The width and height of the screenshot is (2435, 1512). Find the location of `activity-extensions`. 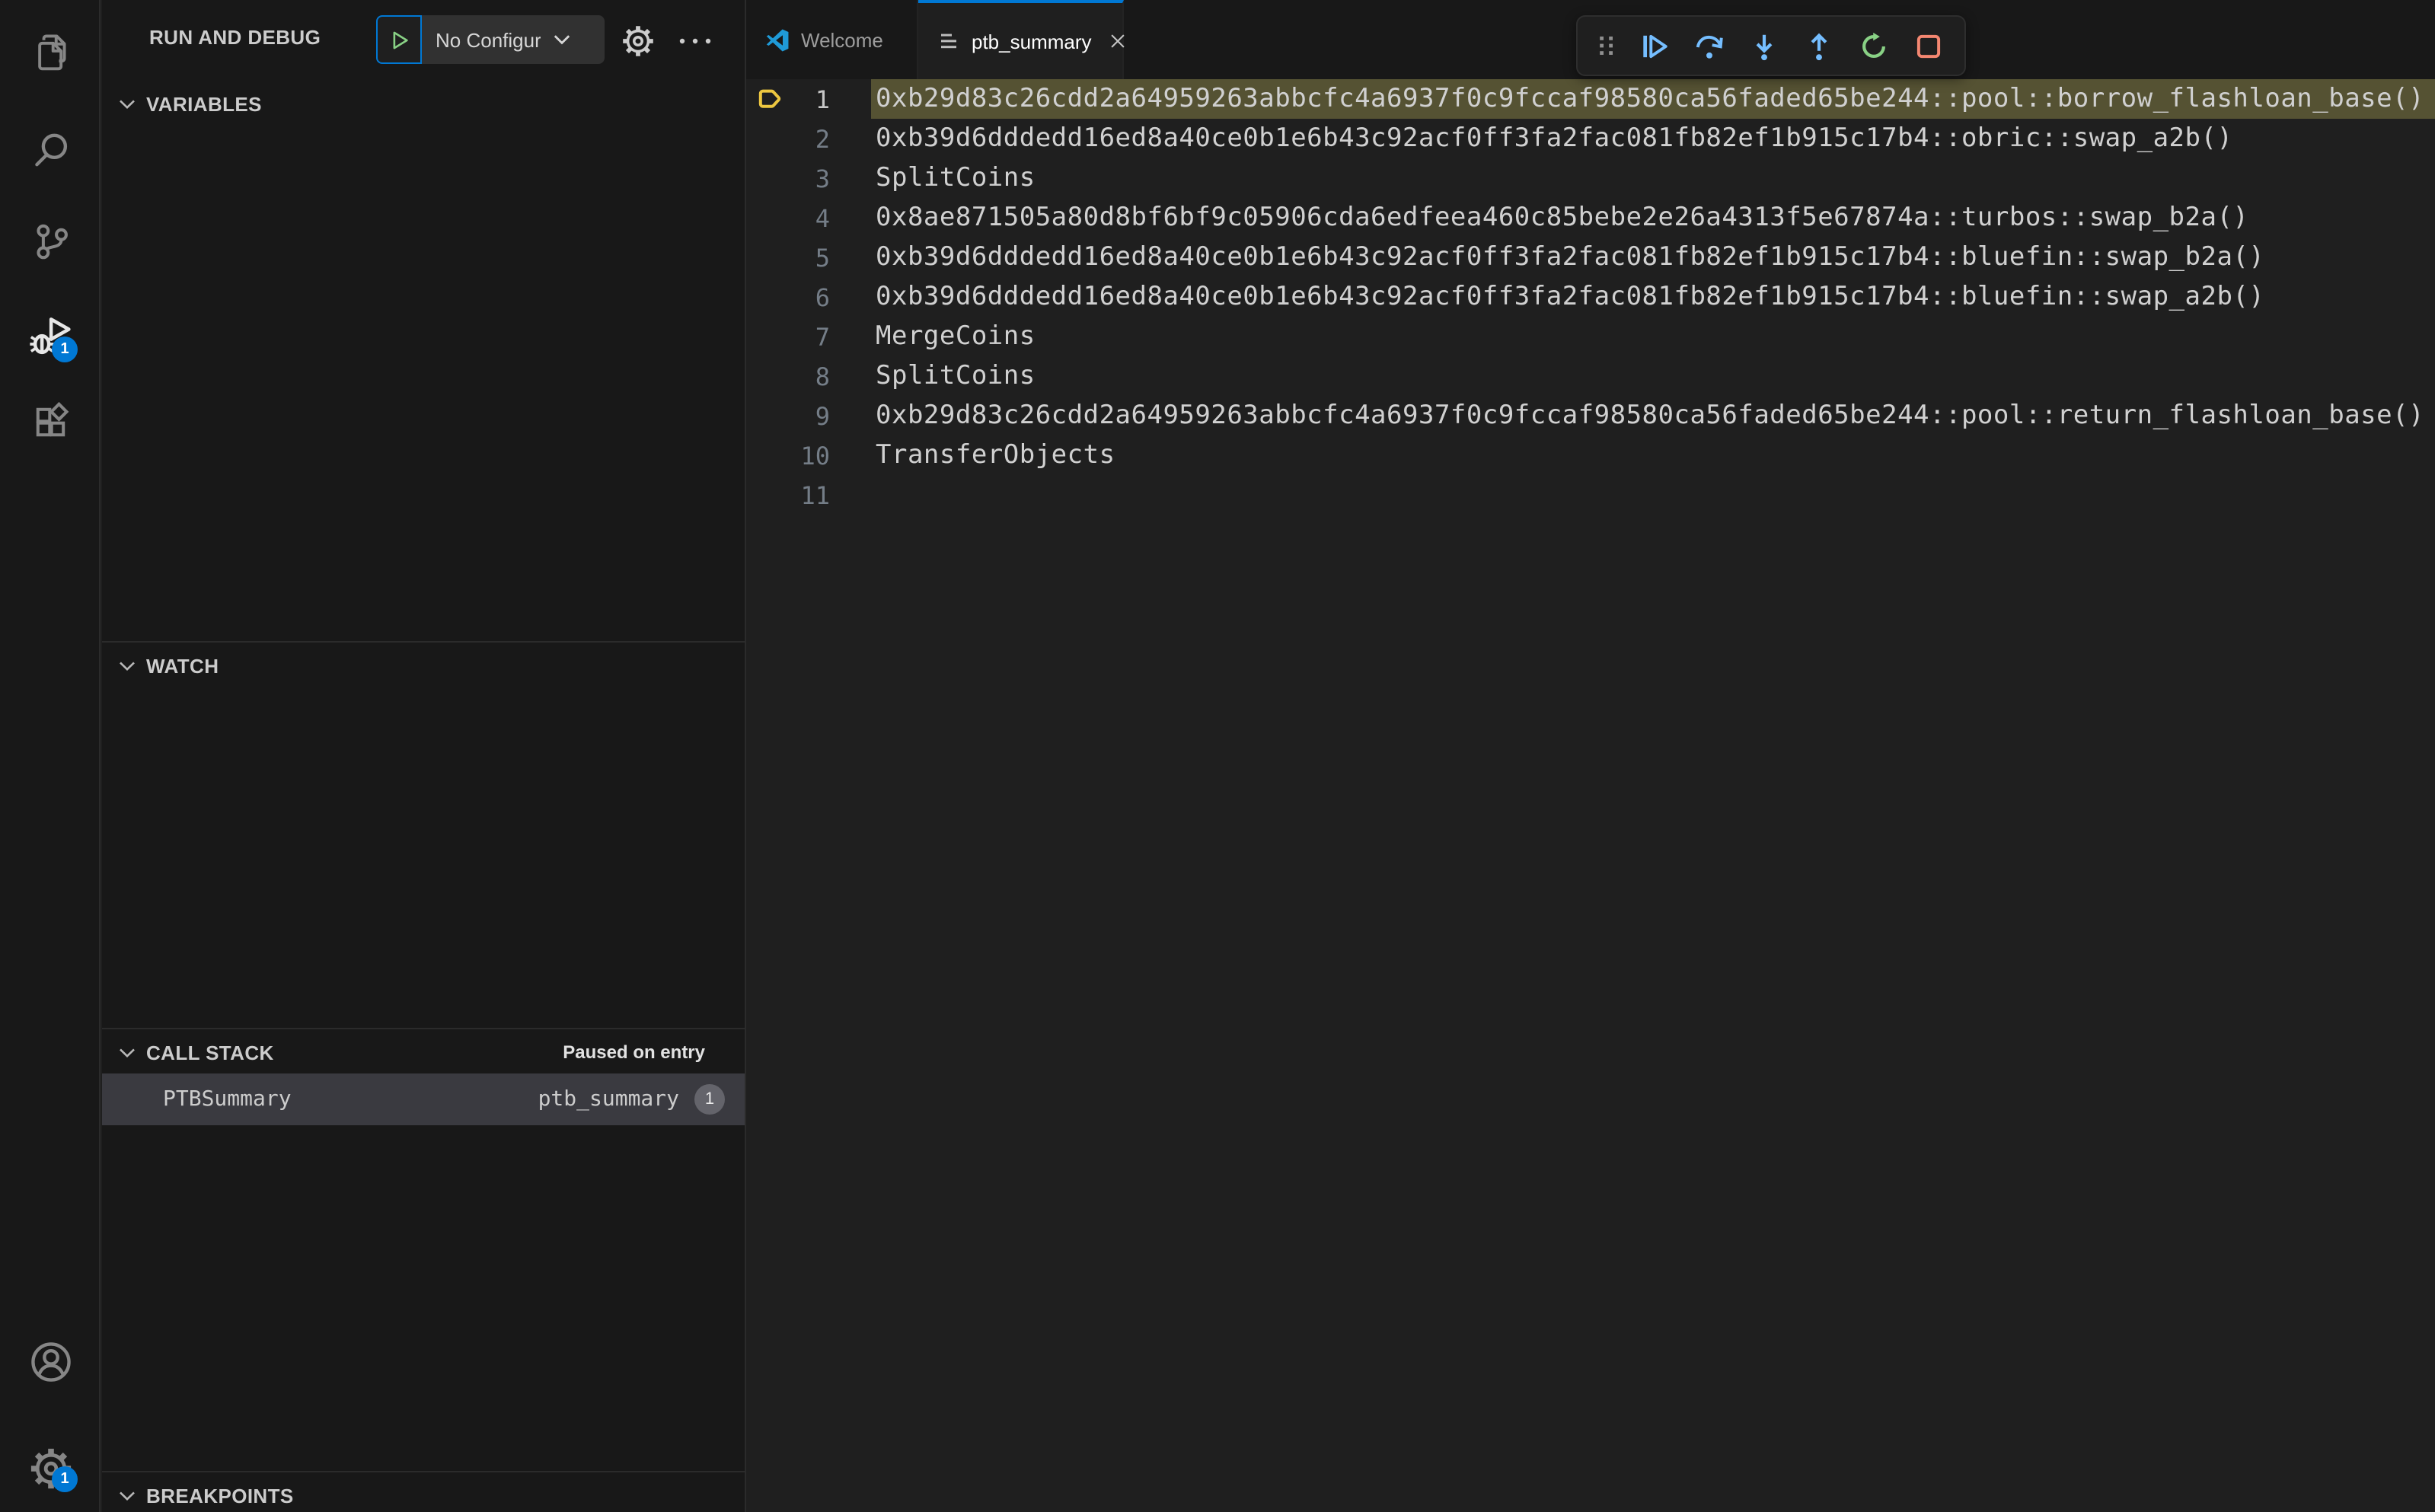

activity-extensions is located at coordinates (50, 422).